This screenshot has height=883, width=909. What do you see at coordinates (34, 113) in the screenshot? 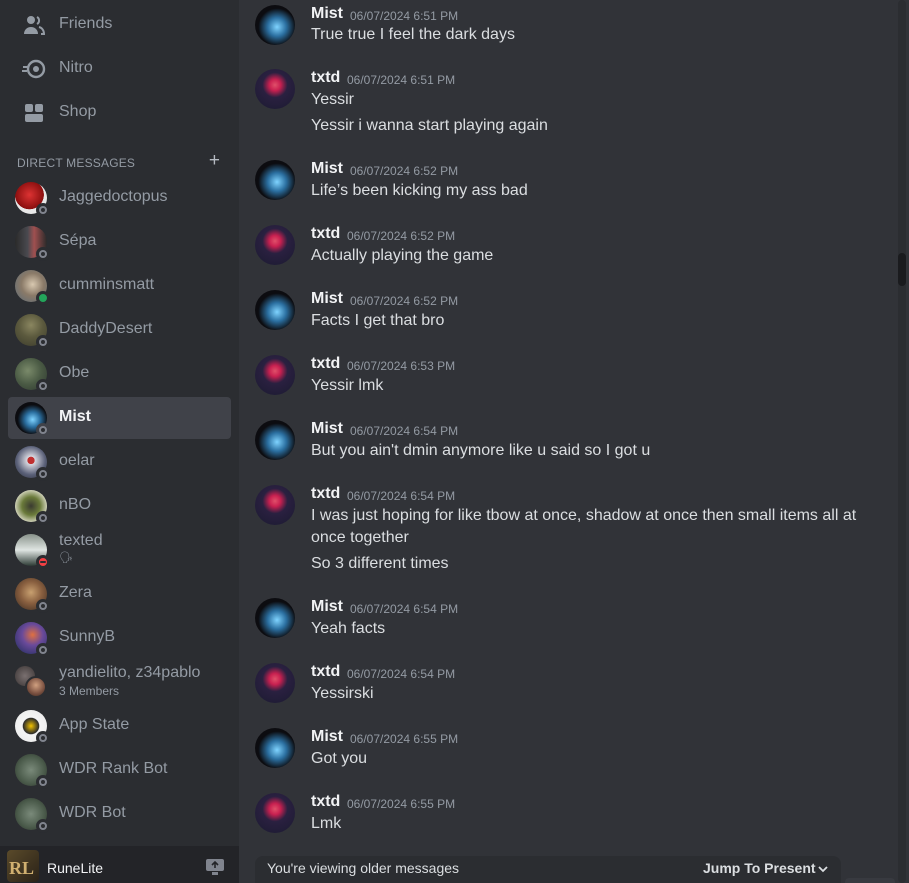
I see `shop-icon` at bounding box center [34, 113].